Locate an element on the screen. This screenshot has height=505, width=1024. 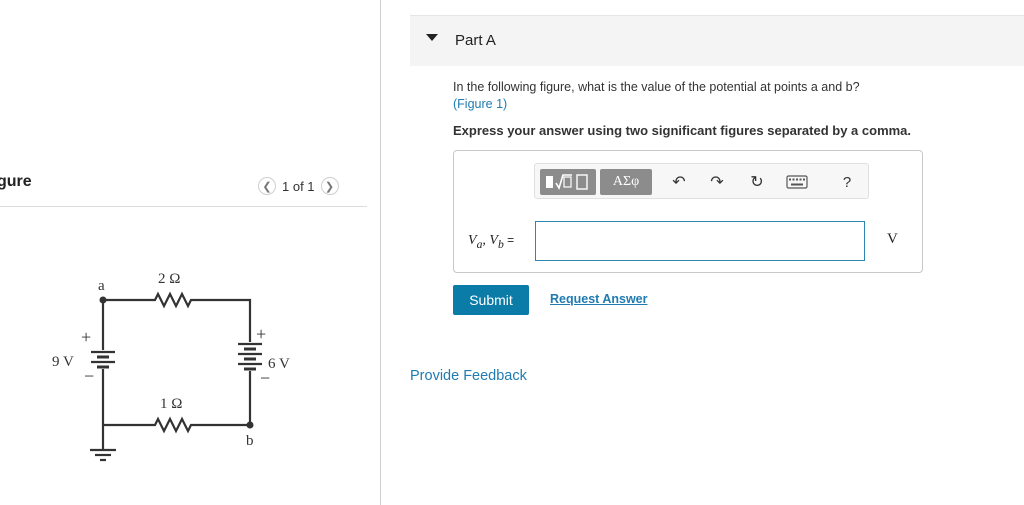
undo-icon: ↶ is located at coordinates (679, 182).